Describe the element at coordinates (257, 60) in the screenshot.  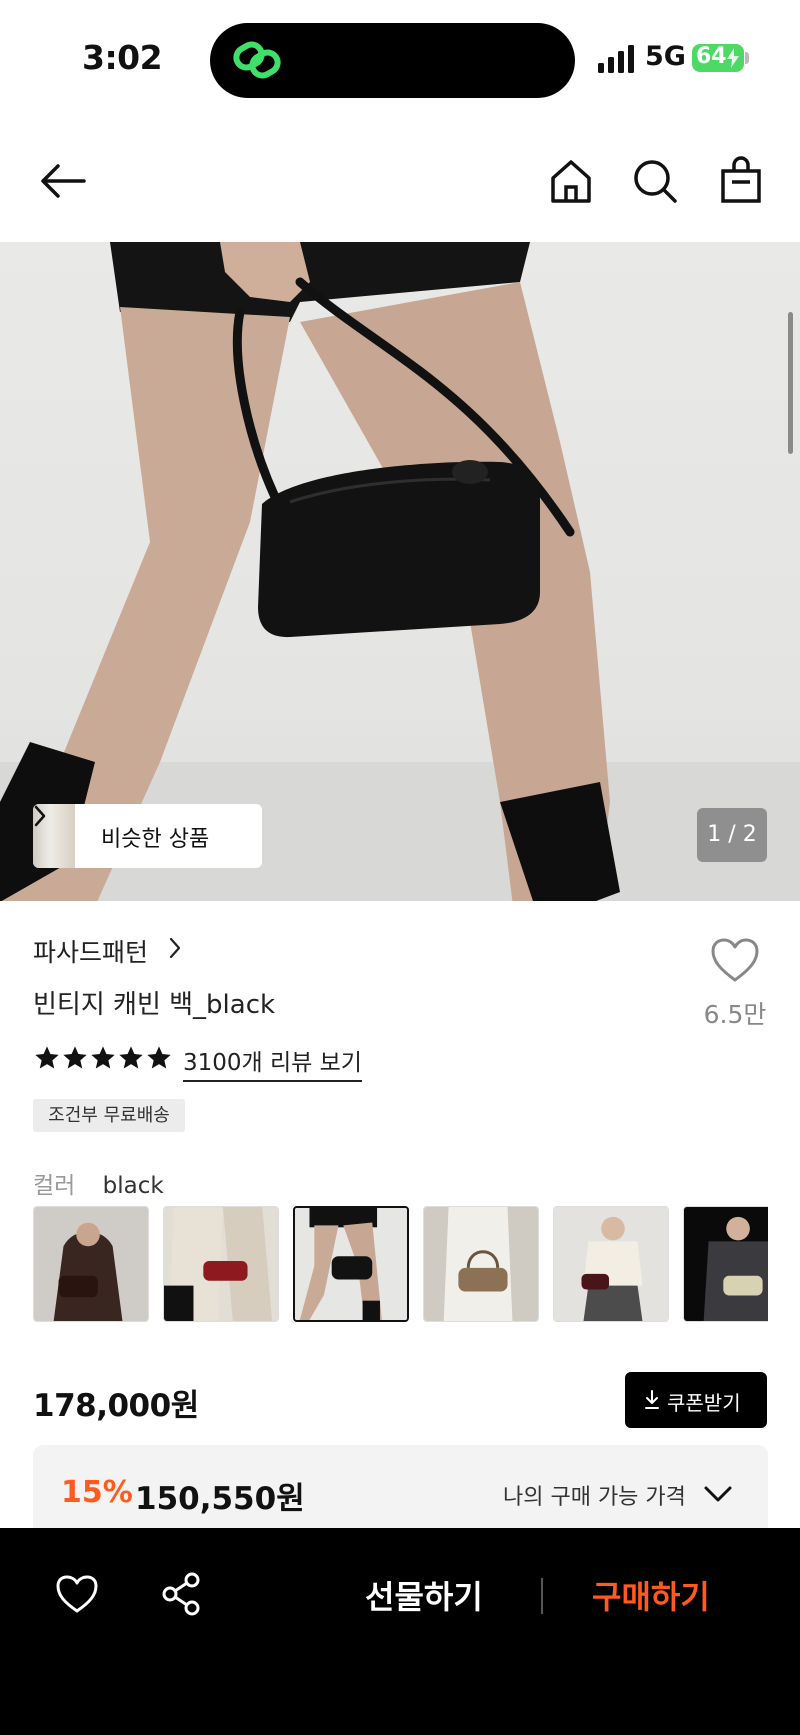
I see `link-icon` at that location.